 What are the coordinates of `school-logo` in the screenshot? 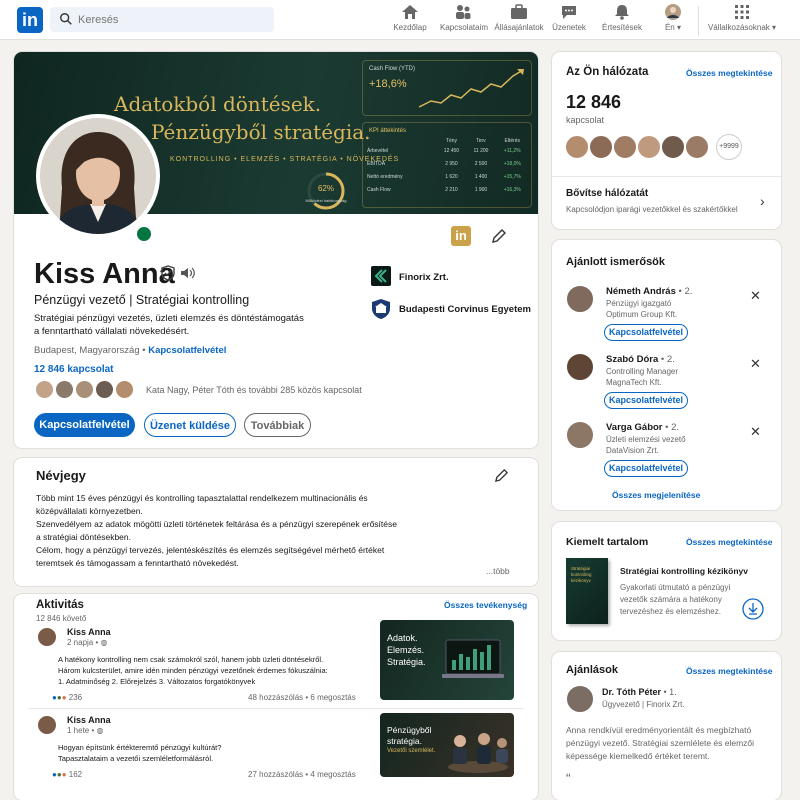 It's located at (381, 309).